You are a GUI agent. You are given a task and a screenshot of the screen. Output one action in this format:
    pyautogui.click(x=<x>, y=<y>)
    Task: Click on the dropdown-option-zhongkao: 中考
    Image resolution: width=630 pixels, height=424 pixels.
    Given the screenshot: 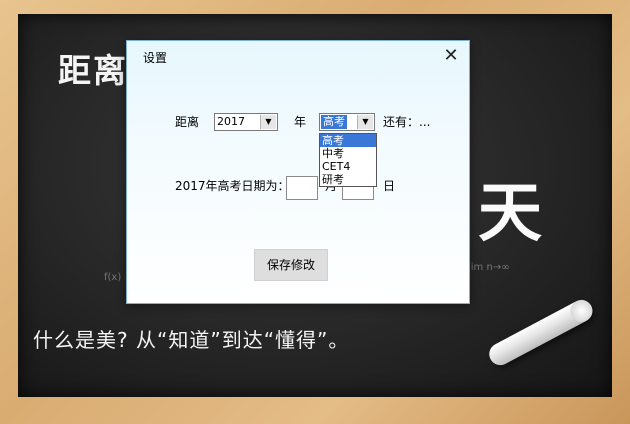 What is the action you would take?
    pyautogui.click(x=348, y=153)
    